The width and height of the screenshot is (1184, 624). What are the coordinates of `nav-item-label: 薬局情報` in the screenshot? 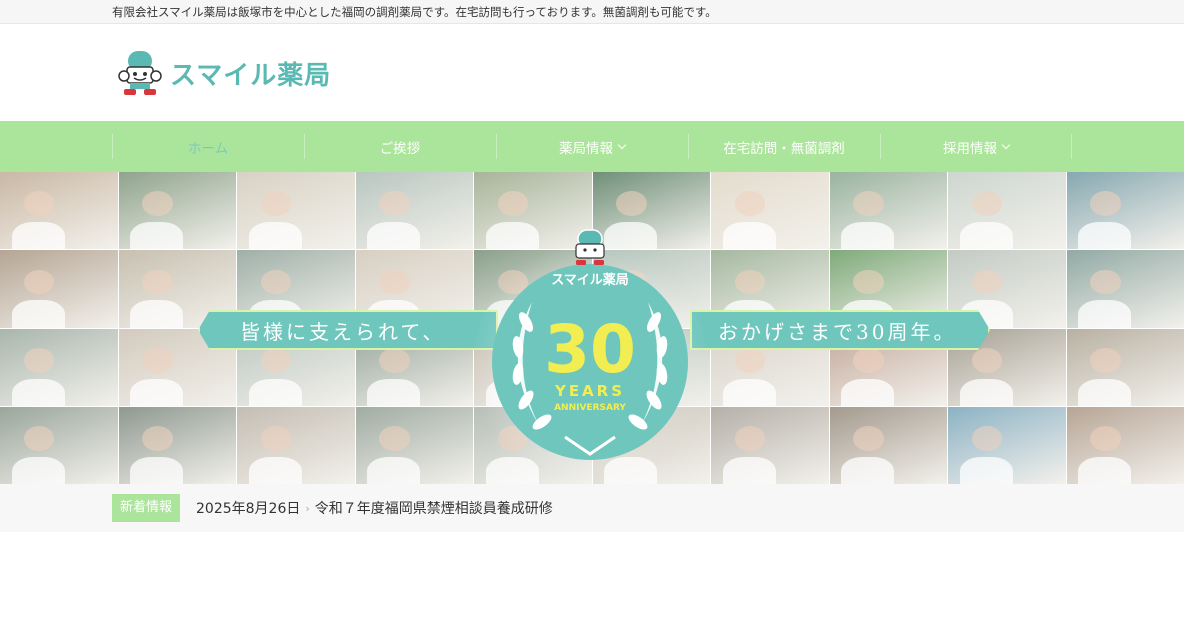 It's located at (586, 148).